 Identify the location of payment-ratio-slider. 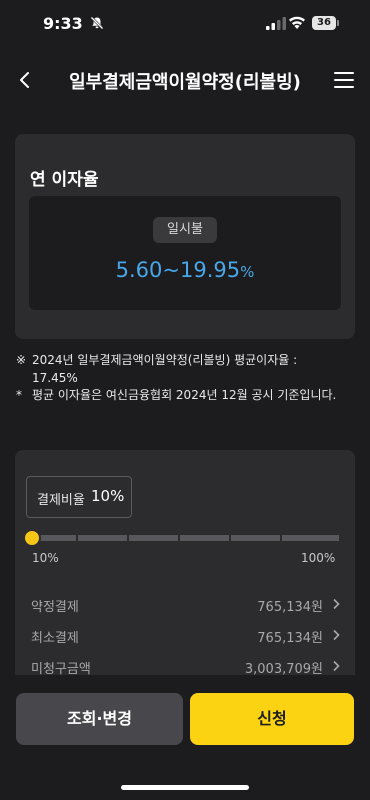
(181, 538).